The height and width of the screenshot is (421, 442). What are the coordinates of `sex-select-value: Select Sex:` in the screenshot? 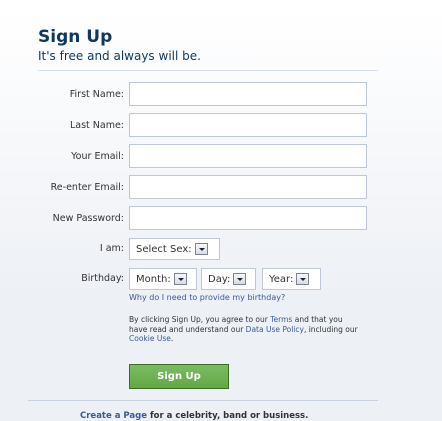 It's located at (164, 249).